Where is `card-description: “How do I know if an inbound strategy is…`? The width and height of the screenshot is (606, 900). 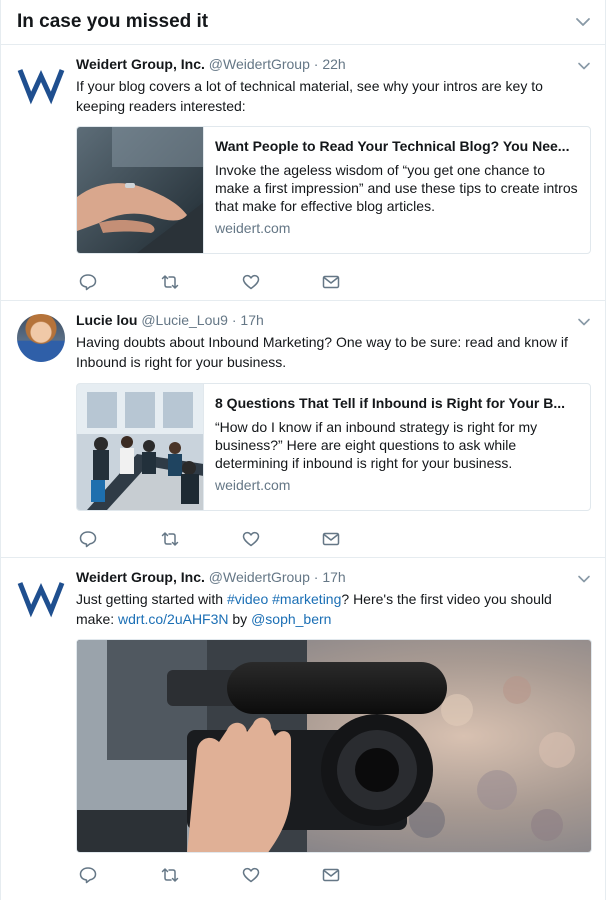
card-description: “How do I know if an inbound strategy is… is located at coordinates (376, 445).